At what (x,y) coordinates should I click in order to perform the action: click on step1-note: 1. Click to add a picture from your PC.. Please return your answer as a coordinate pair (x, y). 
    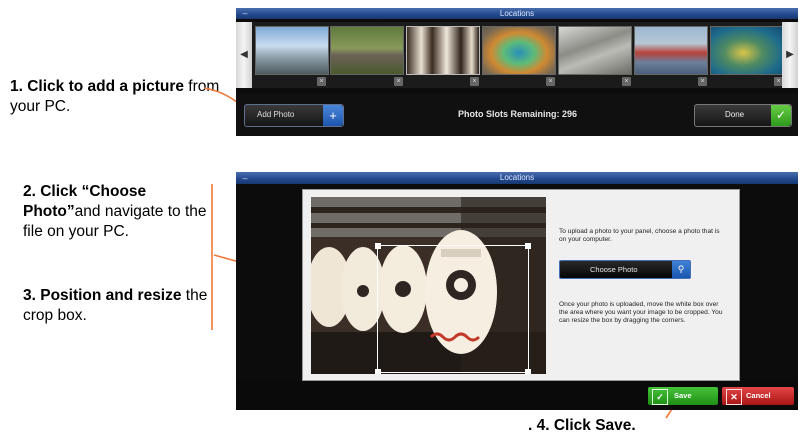
    Looking at the image, I should click on (120, 97).